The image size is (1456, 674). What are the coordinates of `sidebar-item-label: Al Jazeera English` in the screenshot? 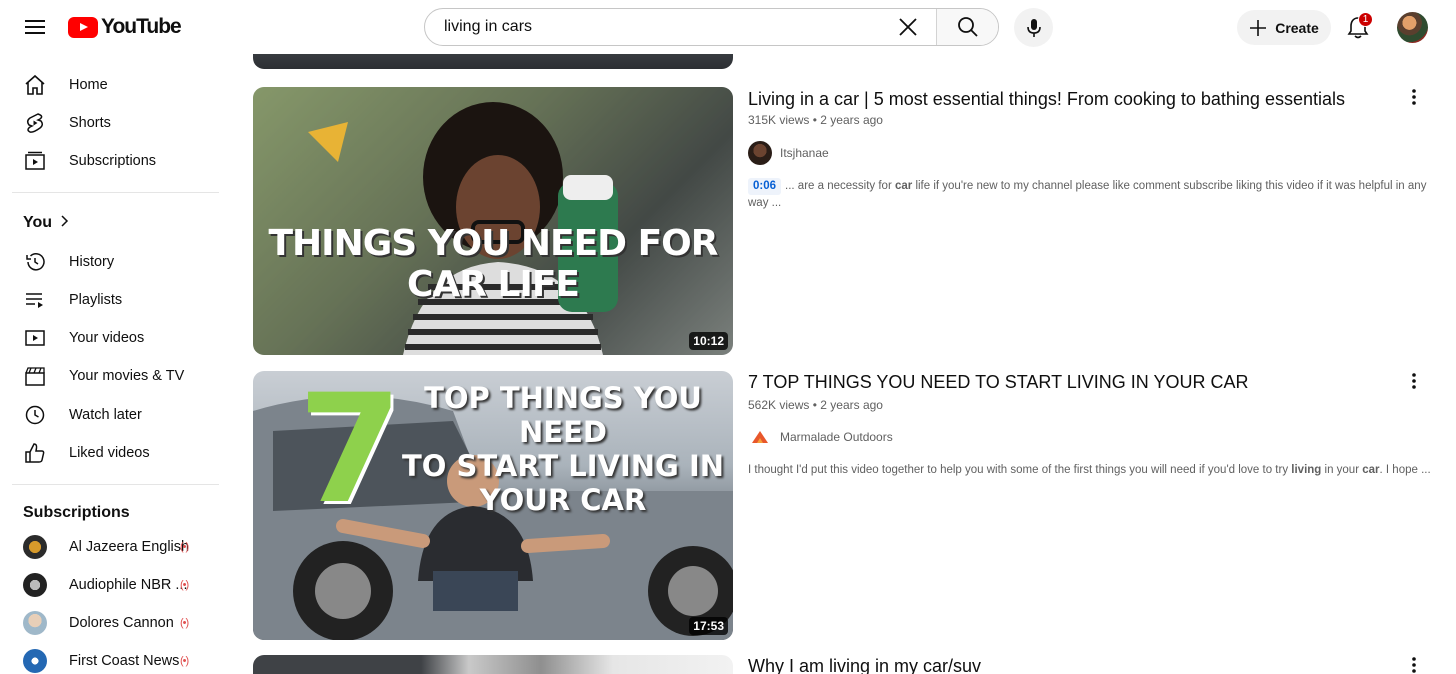 It's located at (129, 547).